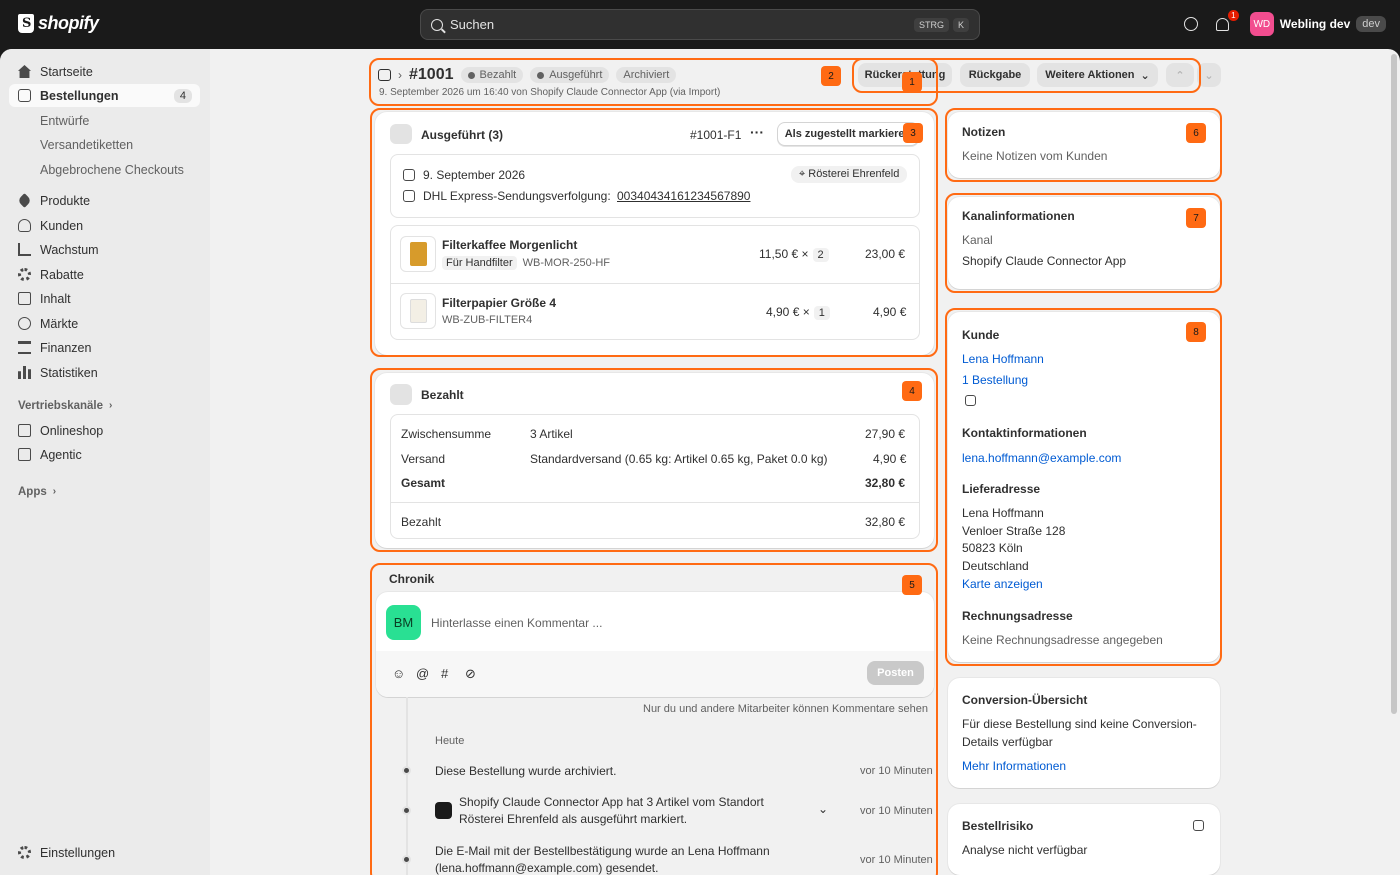 The height and width of the screenshot is (875, 1400). What do you see at coordinates (104, 454) in the screenshot?
I see `sidebar-item-agentic: Agentic` at bounding box center [104, 454].